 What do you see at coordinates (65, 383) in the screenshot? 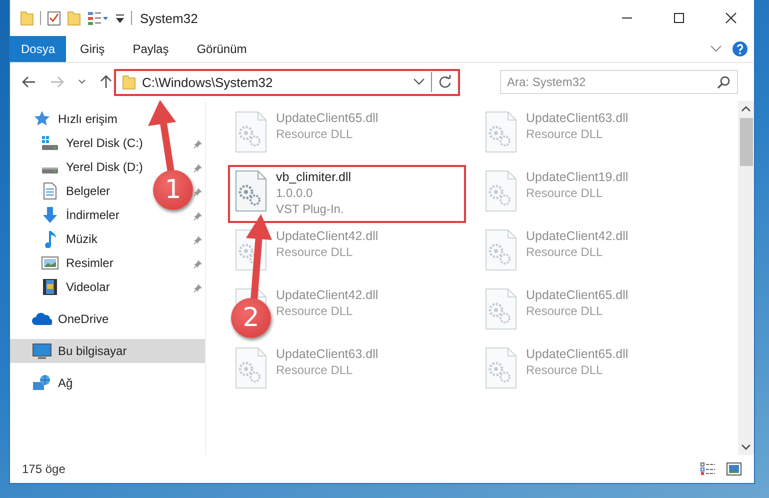
I see `nav-item: Ağ` at bounding box center [65, 383].